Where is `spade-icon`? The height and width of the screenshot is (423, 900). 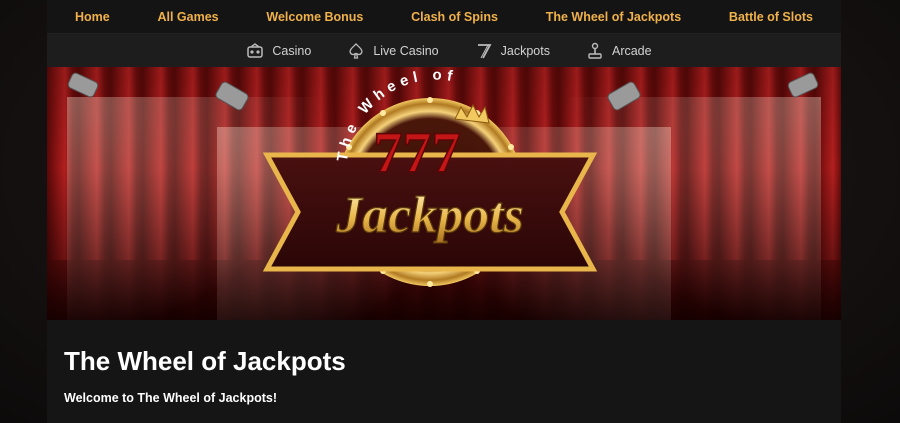 spade-icon is located at coordinates (356, 50).